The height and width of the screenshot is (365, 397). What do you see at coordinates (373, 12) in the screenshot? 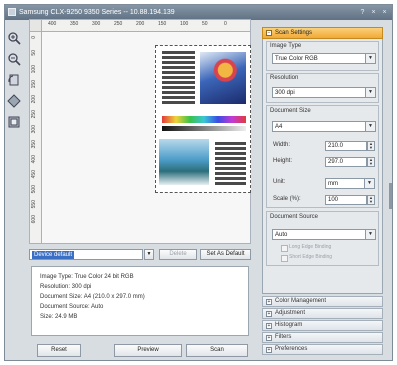
I see `minimize-button: ×` at bounding box center [373, 12].